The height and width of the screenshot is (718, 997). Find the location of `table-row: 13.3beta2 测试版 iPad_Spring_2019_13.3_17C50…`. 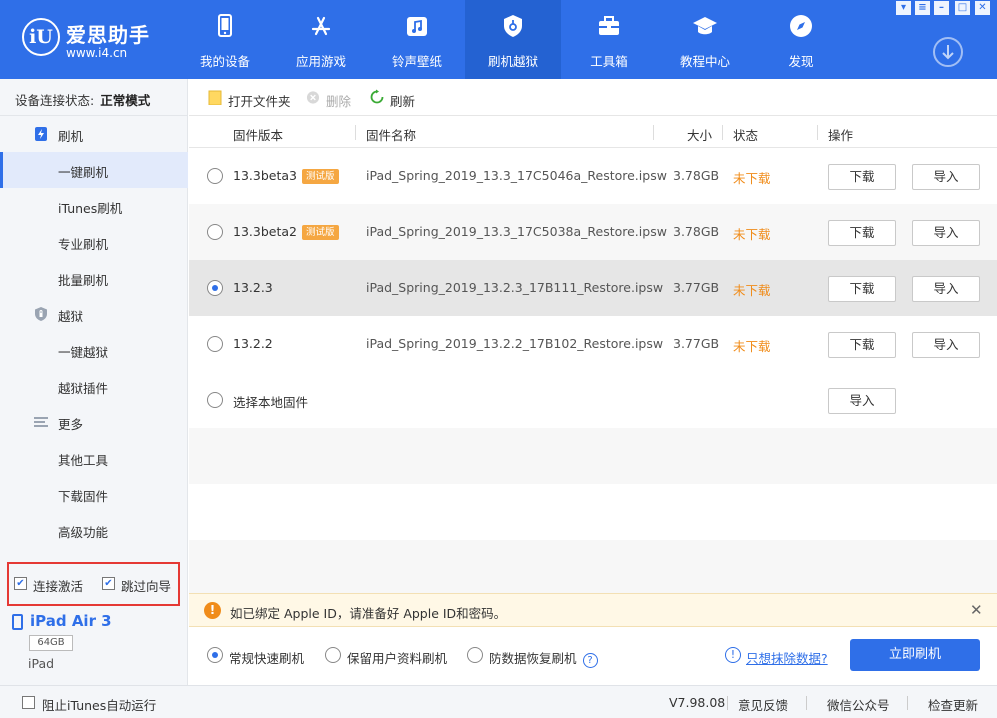

table-row: 13.3beta2 测试版 iPad_Spring_2019_13.3_17C50… is located at coordinates (593, 232).